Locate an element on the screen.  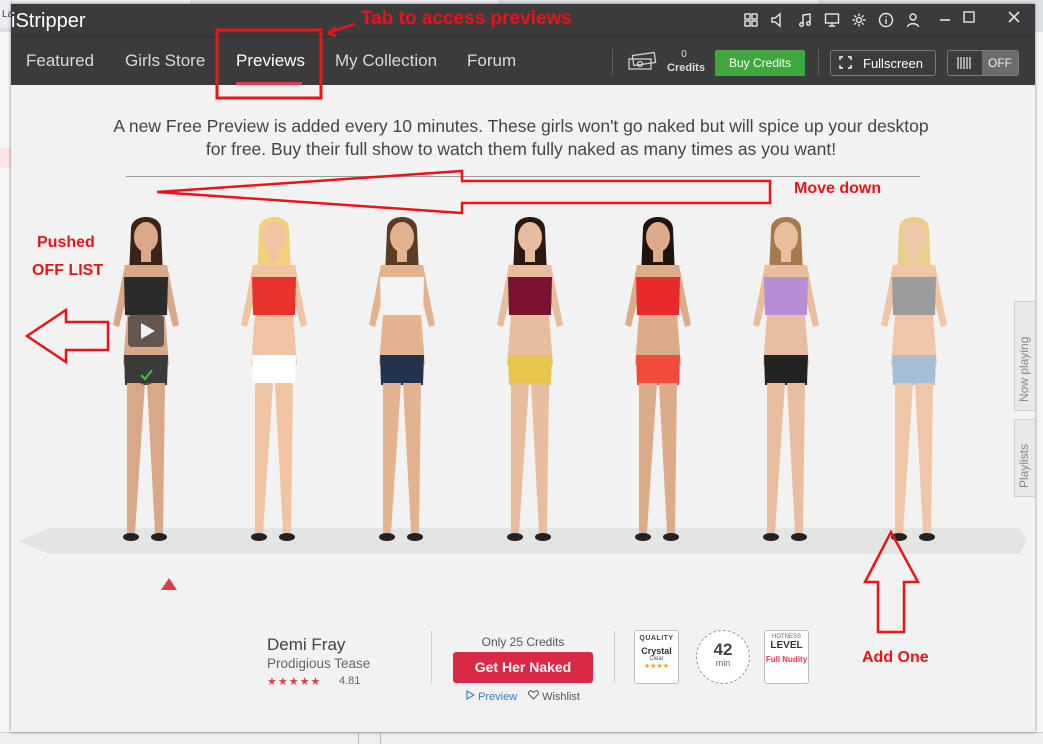
hotness-badge: HOTNESS LEVEL Full Nudity is located at coordinates (786, 657).